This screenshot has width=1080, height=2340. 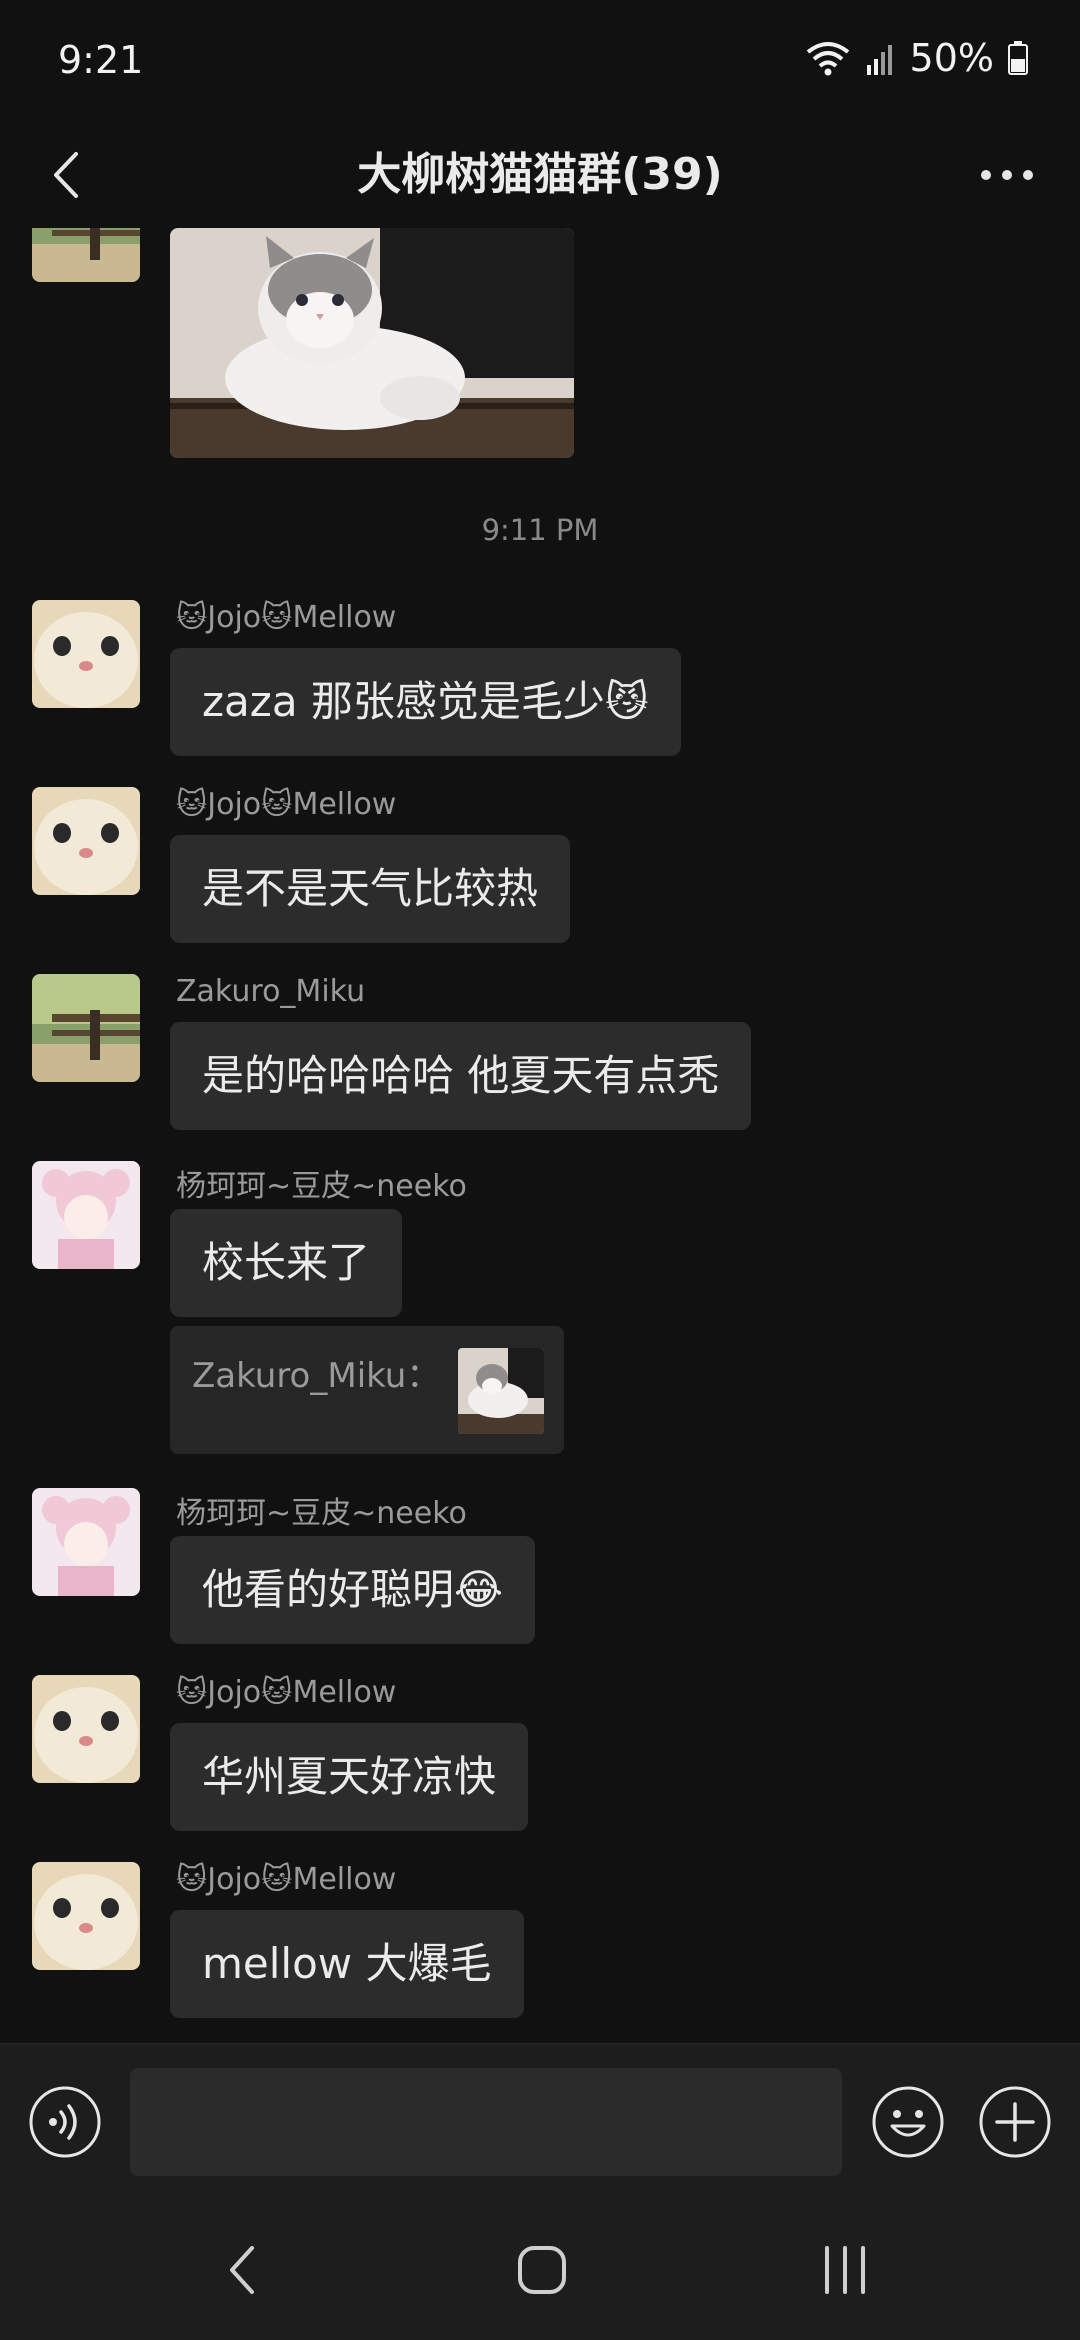 I want to click on nav-back-icon, so click(x=242, y=2270).